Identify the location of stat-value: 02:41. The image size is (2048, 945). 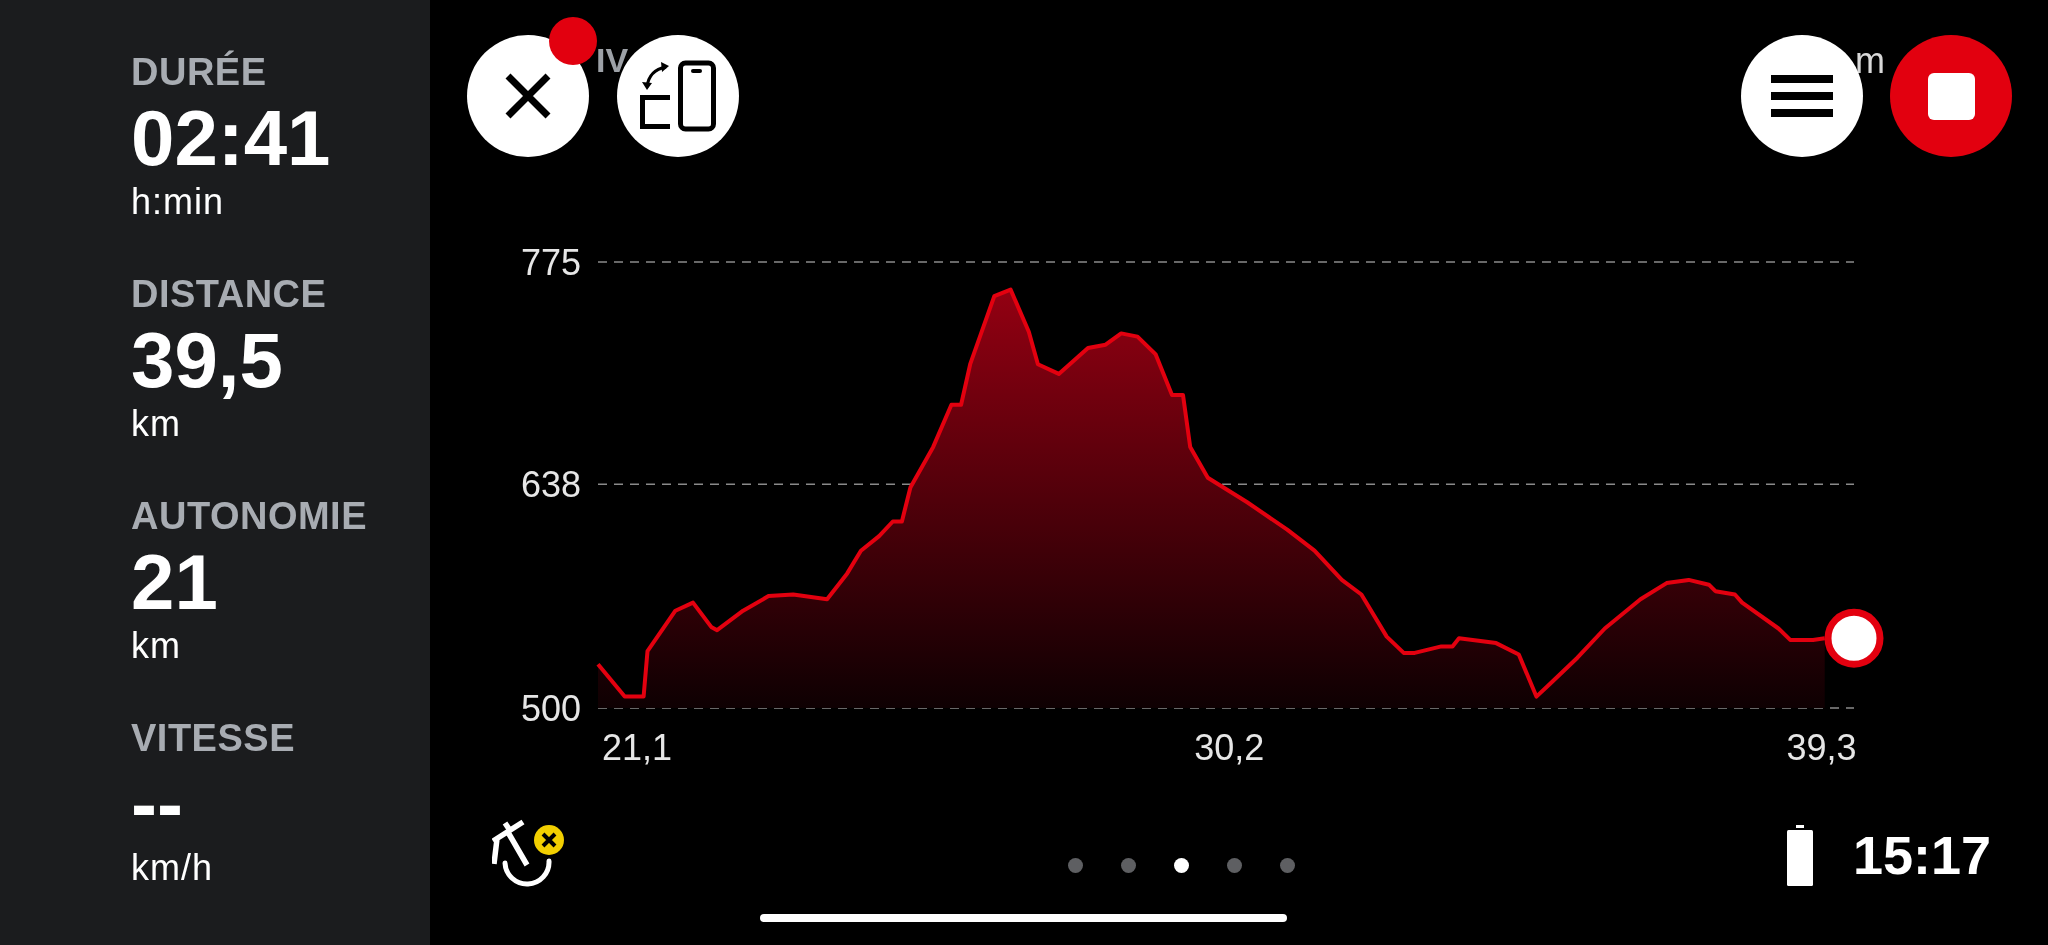
(231, 138).